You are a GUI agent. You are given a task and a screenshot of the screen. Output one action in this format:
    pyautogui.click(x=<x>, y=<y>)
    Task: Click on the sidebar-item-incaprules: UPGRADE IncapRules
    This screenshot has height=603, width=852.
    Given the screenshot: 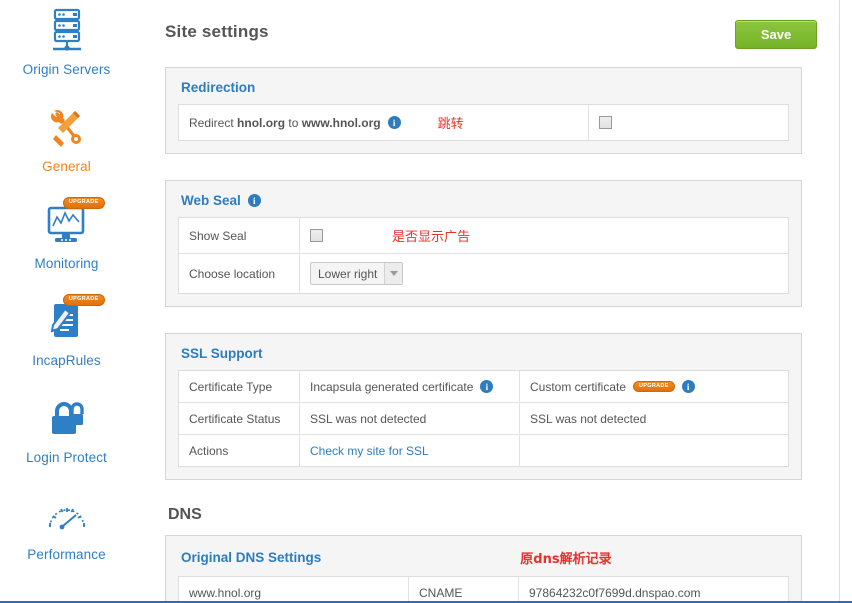 What is the action you would take?
    pyautogui.click(x=66, y=344)
    